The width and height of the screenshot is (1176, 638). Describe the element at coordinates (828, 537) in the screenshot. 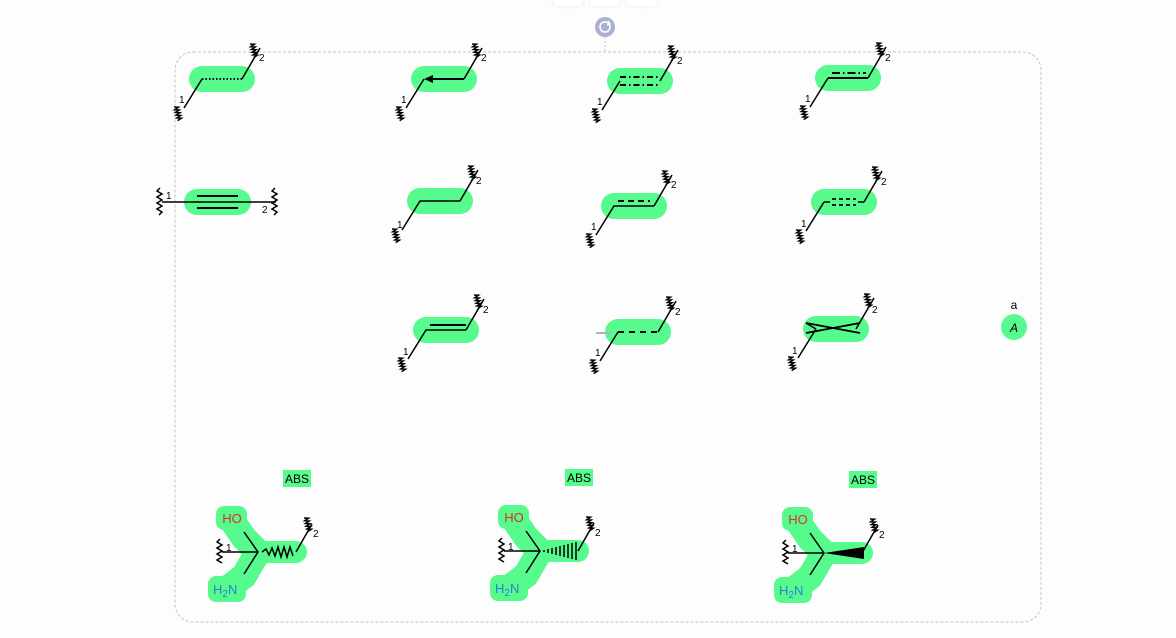

I see `fragment-stereo-wedge` at that location.